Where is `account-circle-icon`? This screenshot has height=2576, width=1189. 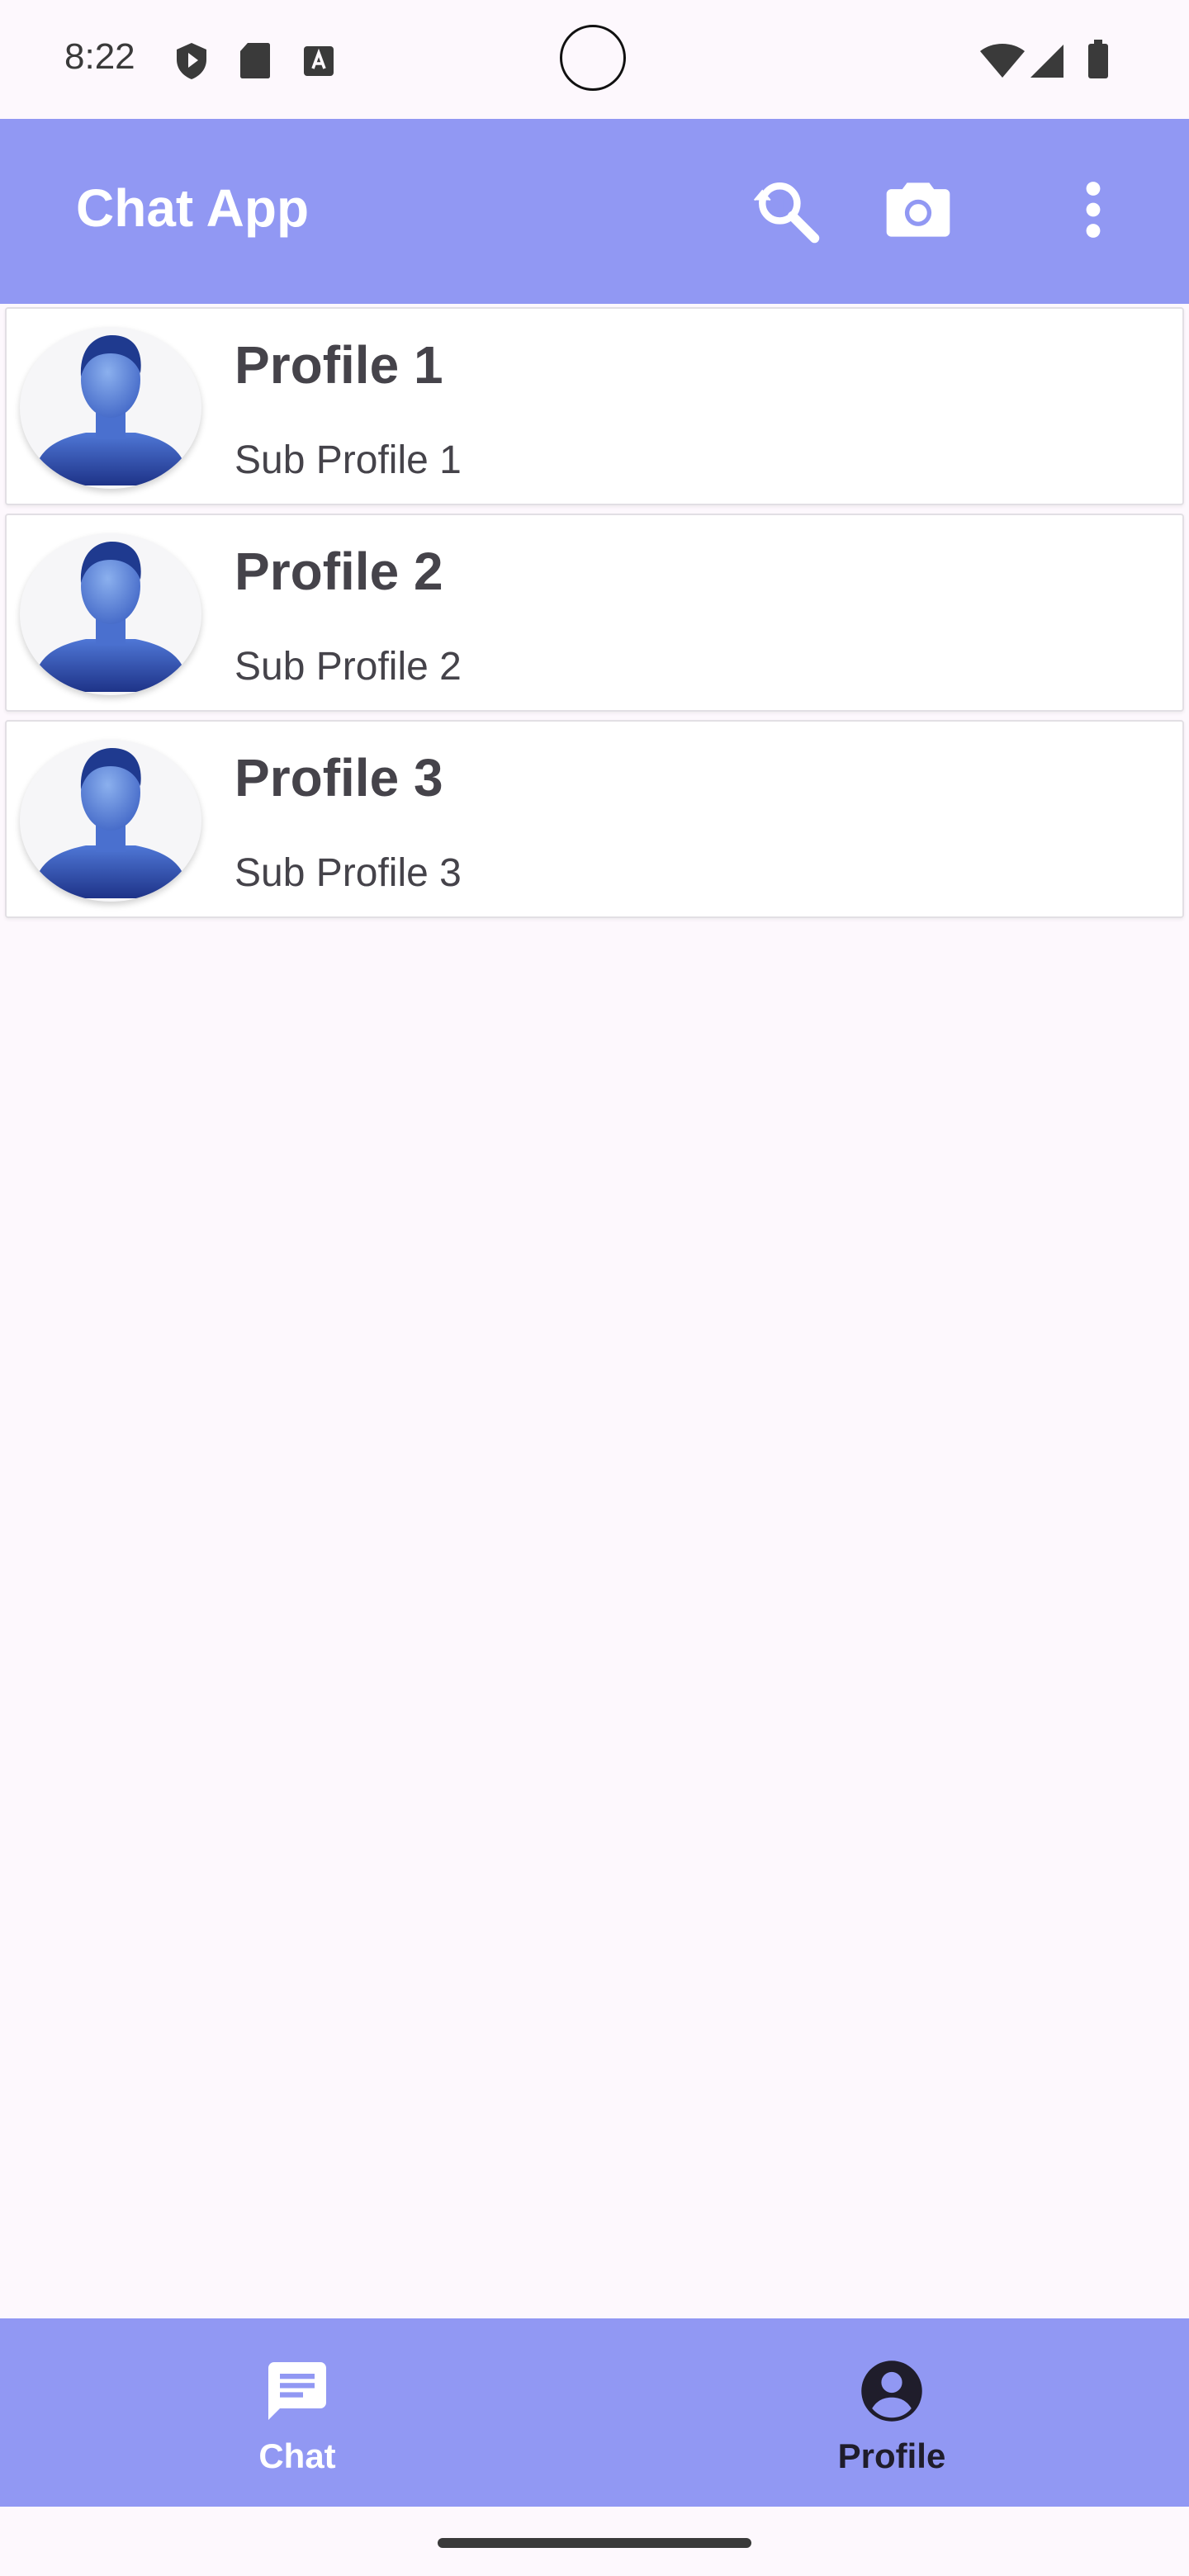
account-circle-icon is located at coordinates (891, 2391).